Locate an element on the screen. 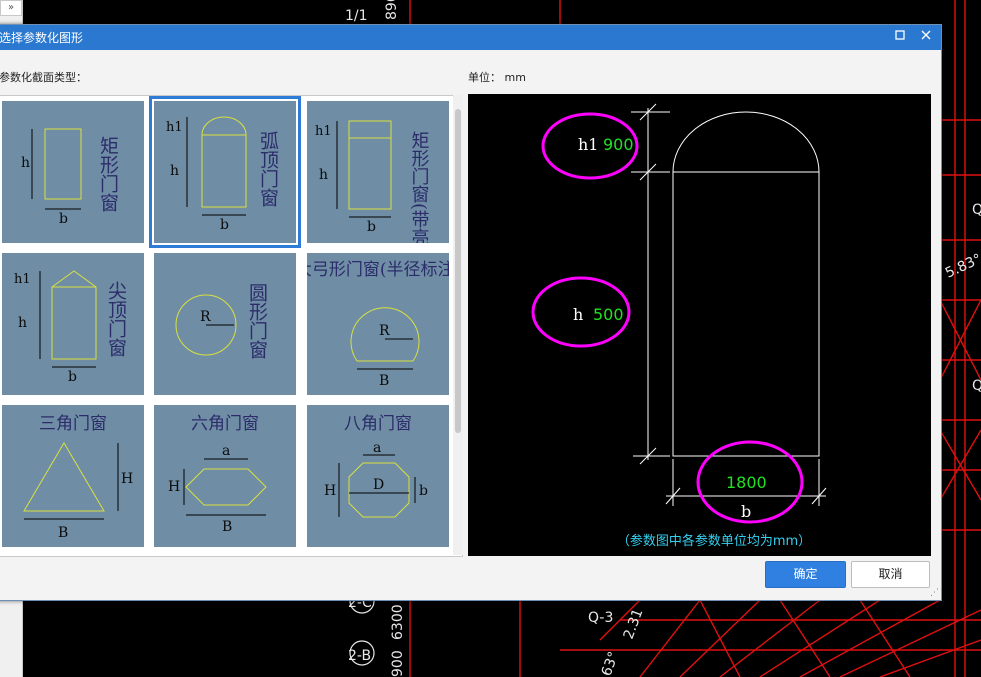 This screenshot has width=981, height=677. shape-arch-door: h1 h b 弧顶门窗 is located at coordinates (225, 172).